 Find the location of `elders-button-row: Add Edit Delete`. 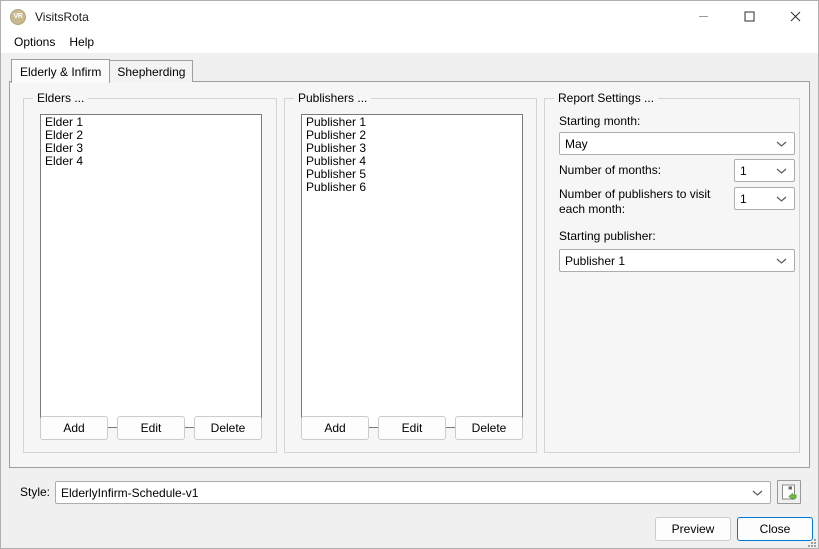

elders-button-row: Add Edit Delete is located at coordinates (151, 428).